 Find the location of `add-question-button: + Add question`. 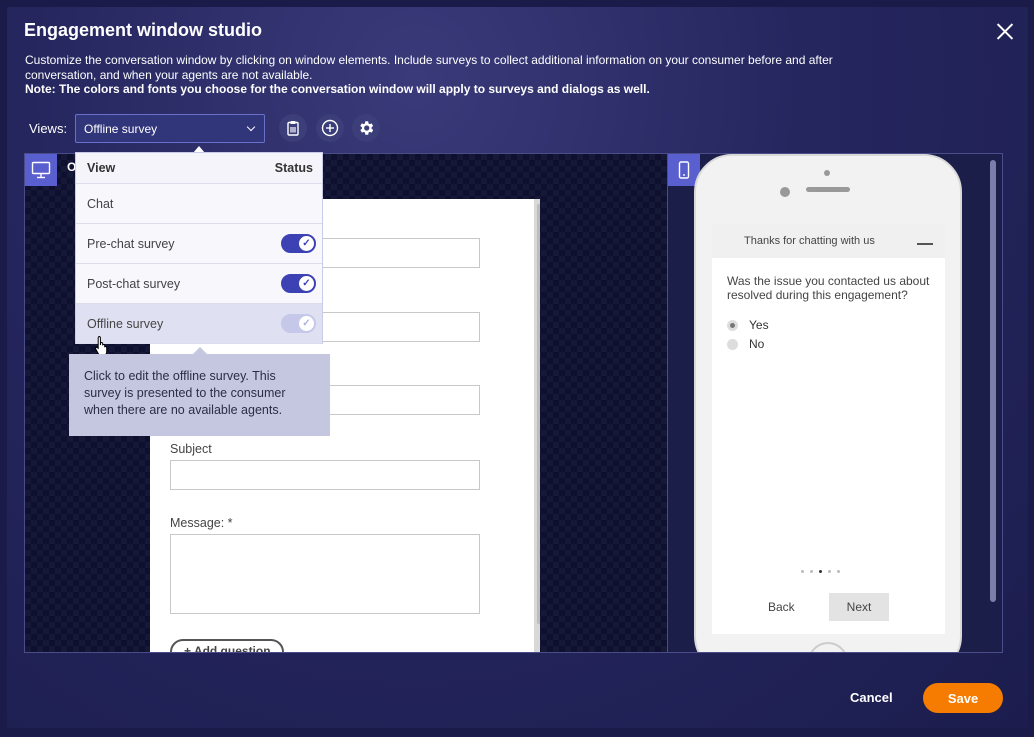

add-question-button: + Add question is located at coordinates (227, 645).